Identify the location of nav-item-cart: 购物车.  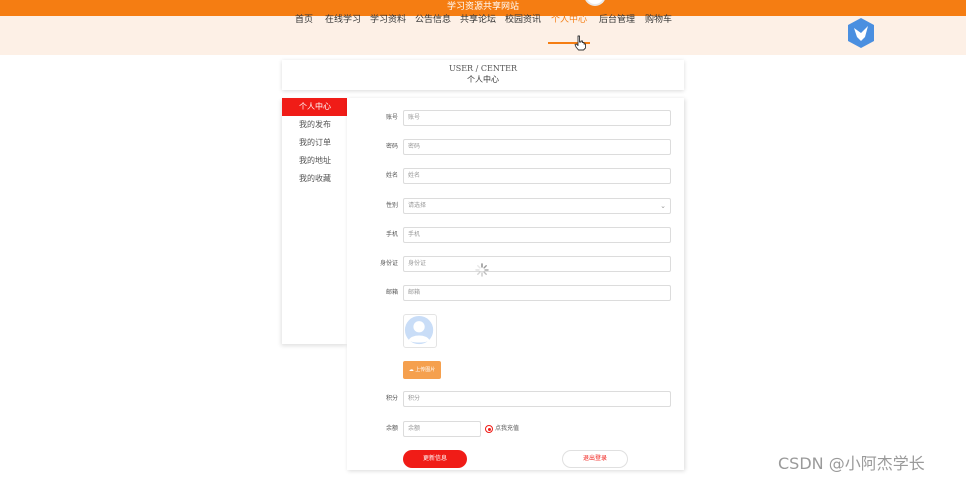
(658, 20).